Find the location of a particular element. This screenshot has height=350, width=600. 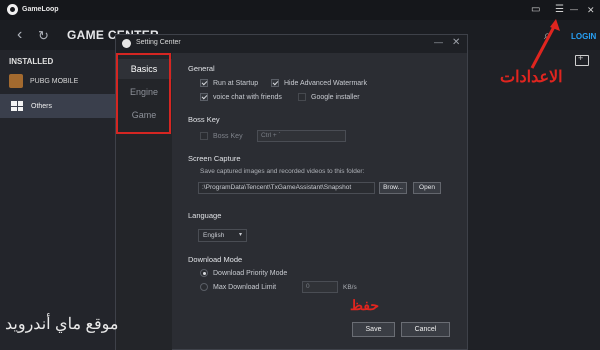

boss-key-label: Boss Key is located at coordinates (228, 136).